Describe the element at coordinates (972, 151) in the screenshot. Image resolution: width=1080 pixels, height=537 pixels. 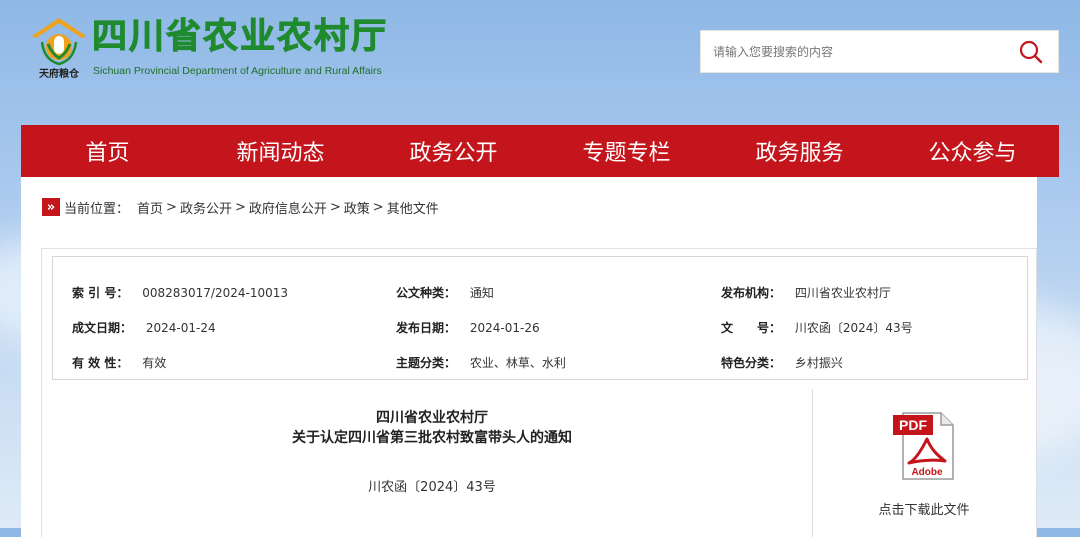
I see `nav-item-public-participation: 公众参与` at that location.